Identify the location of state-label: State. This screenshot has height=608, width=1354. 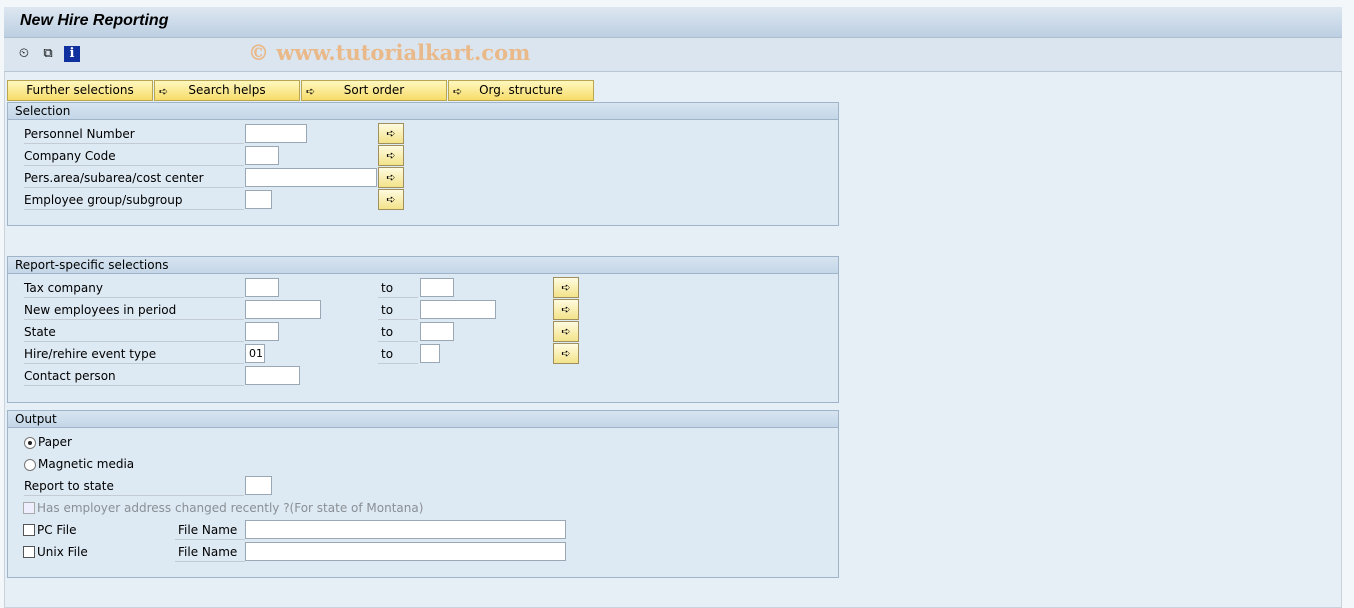
(134, 332).